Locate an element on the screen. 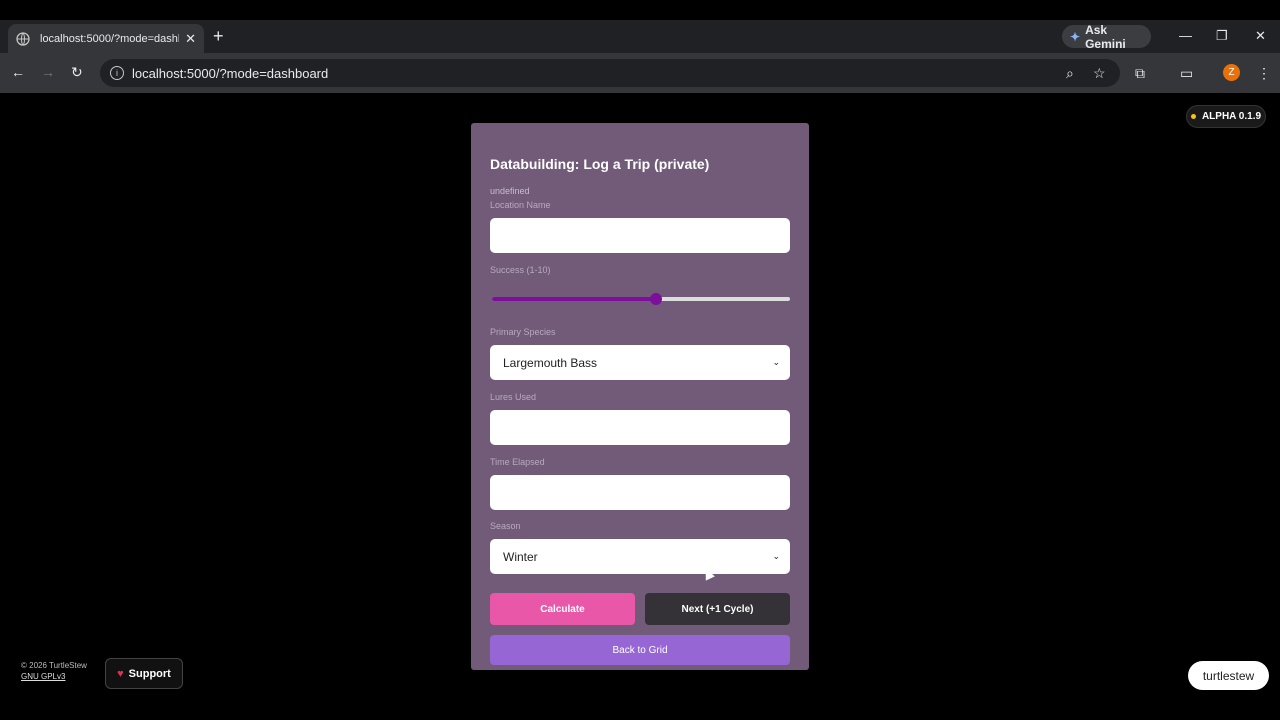 This screenshot has height=720, width=1280. license-link: GNU GPLv3 is located at coordinates (54, 676).